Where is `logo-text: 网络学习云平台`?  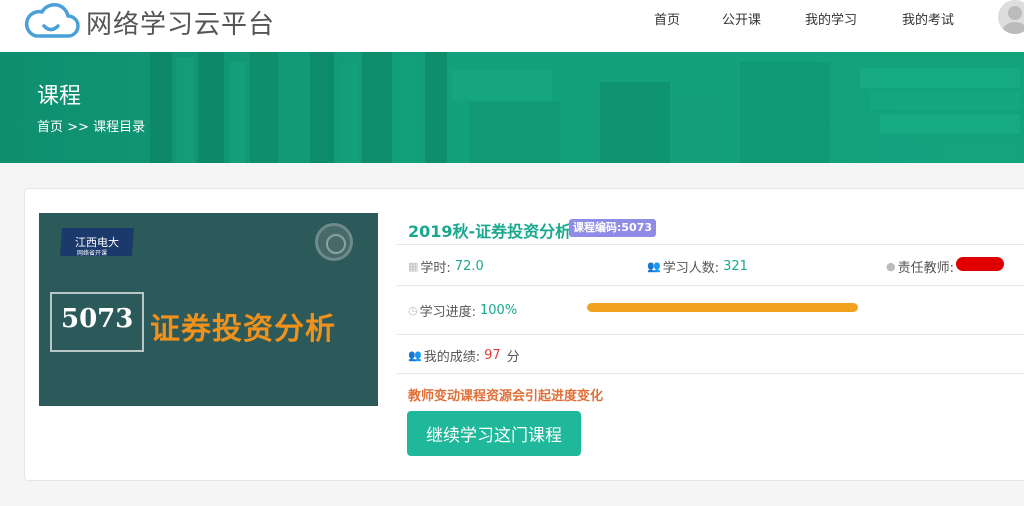
logo-text: 网络学习云平台 is located at coordinates (181, 24).